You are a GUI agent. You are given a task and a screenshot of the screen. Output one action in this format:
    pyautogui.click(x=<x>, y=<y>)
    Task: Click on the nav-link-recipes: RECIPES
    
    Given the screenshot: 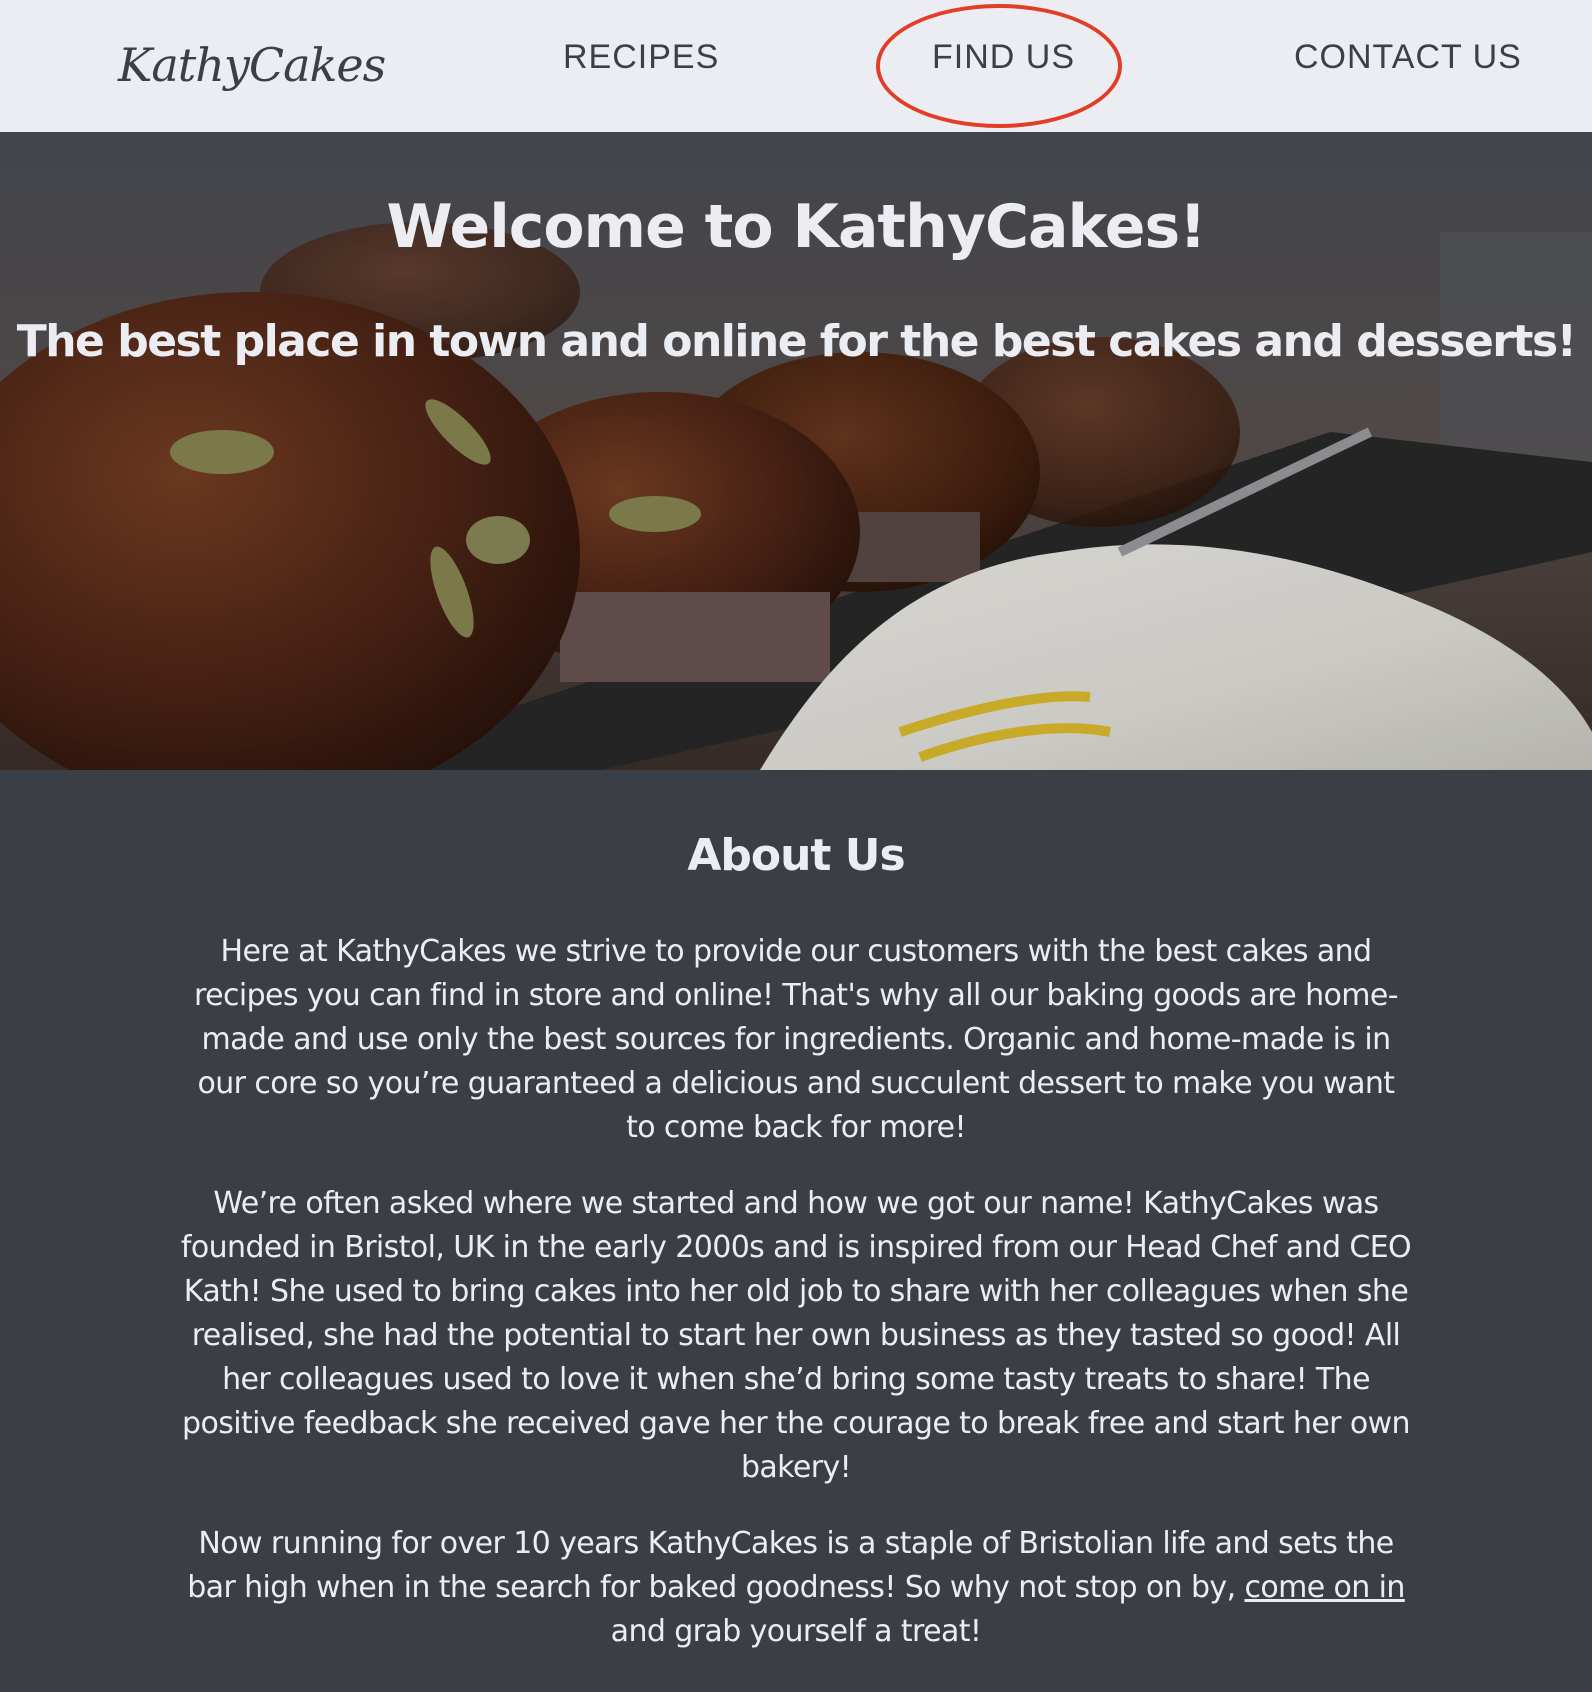 What is the action you would take?
    pyautogui.click(x=641, y=57)
    